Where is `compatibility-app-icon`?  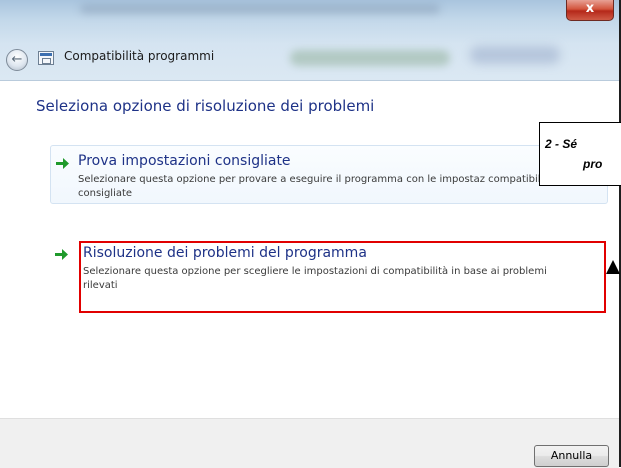
compatibility-app-icon is located at coordinates (46, 58).